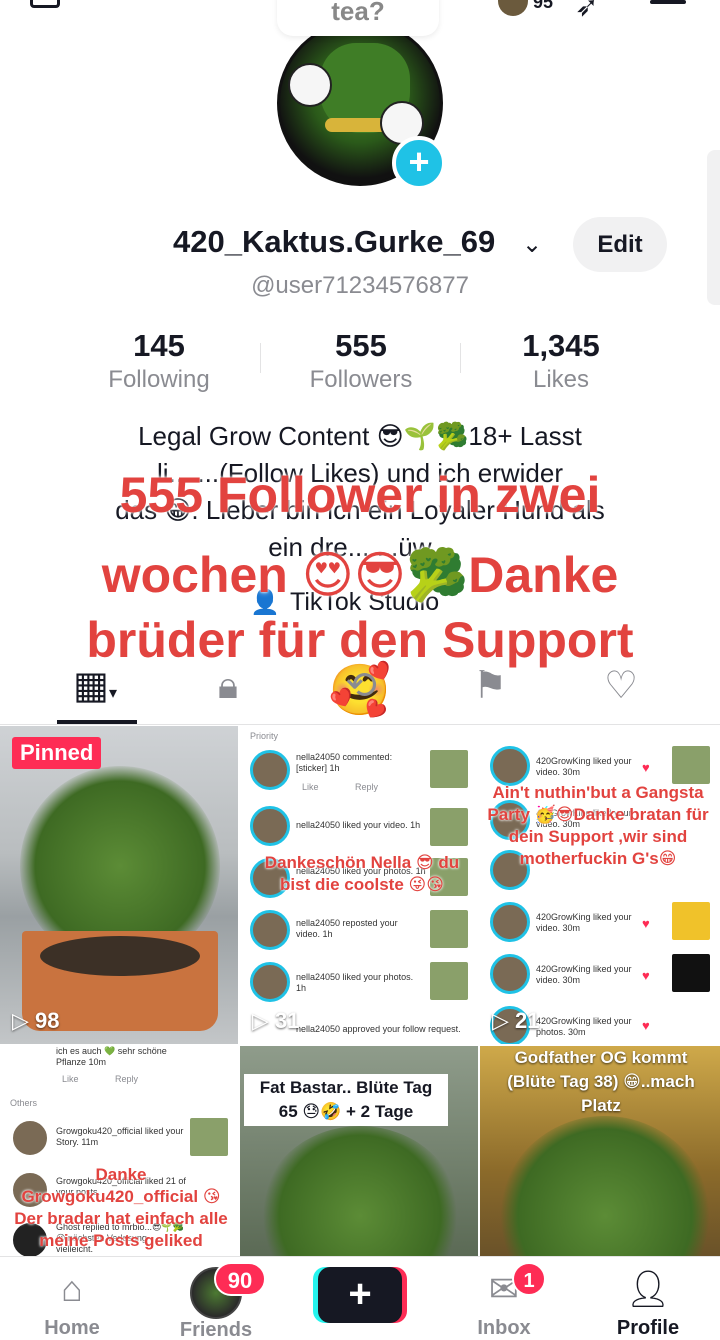 The width and height of the screenshot is (720, 1340). Describe the element at coordinates (513, 8) in the screenshot. I see `friends-avatar` at that location.